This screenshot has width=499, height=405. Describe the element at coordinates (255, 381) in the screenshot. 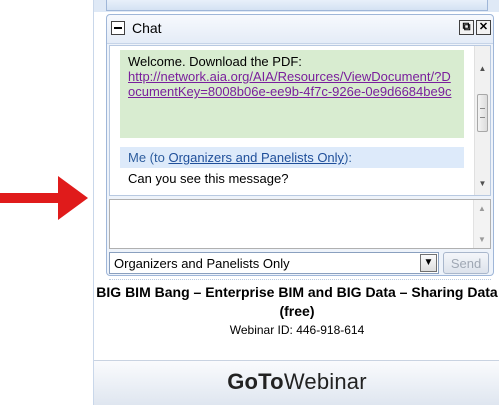

I see `brand-part1: GoTo` at that location.